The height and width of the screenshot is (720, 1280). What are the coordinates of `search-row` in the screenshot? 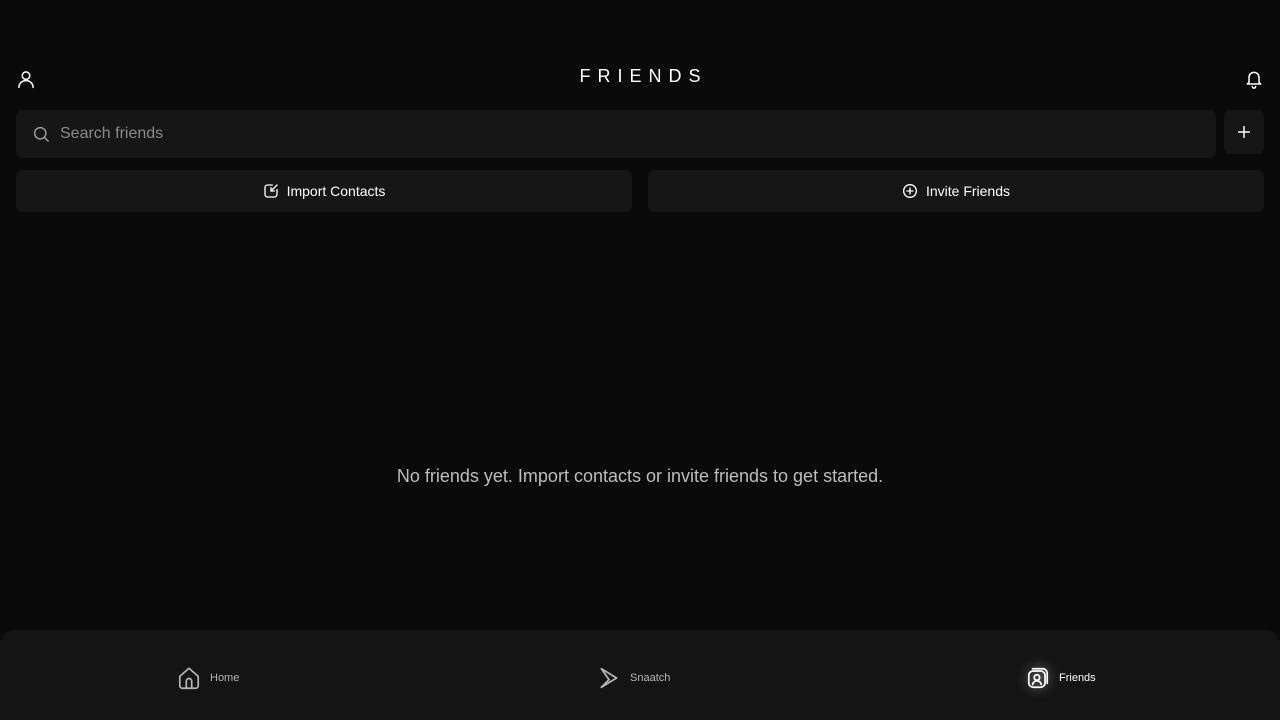 It's located at (640, 134).